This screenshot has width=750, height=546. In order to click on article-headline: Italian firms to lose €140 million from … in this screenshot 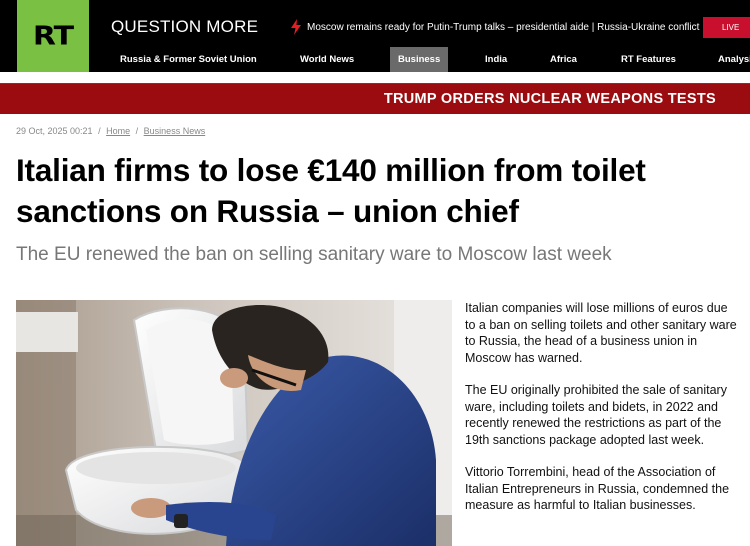, I will do `click(331, 190)`.